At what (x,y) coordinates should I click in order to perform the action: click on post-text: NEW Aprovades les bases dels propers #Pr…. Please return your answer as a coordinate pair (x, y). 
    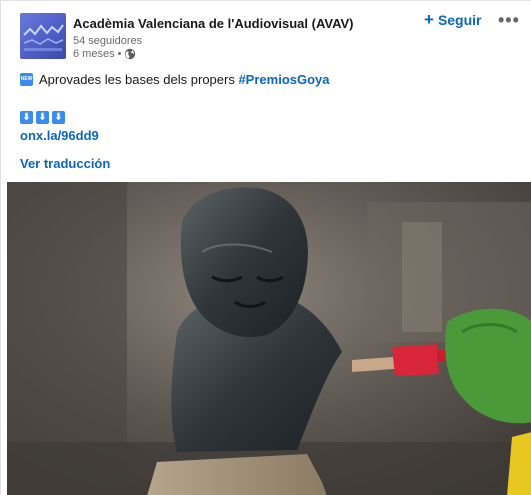
    Looking at the image, I should click on (175, 79).